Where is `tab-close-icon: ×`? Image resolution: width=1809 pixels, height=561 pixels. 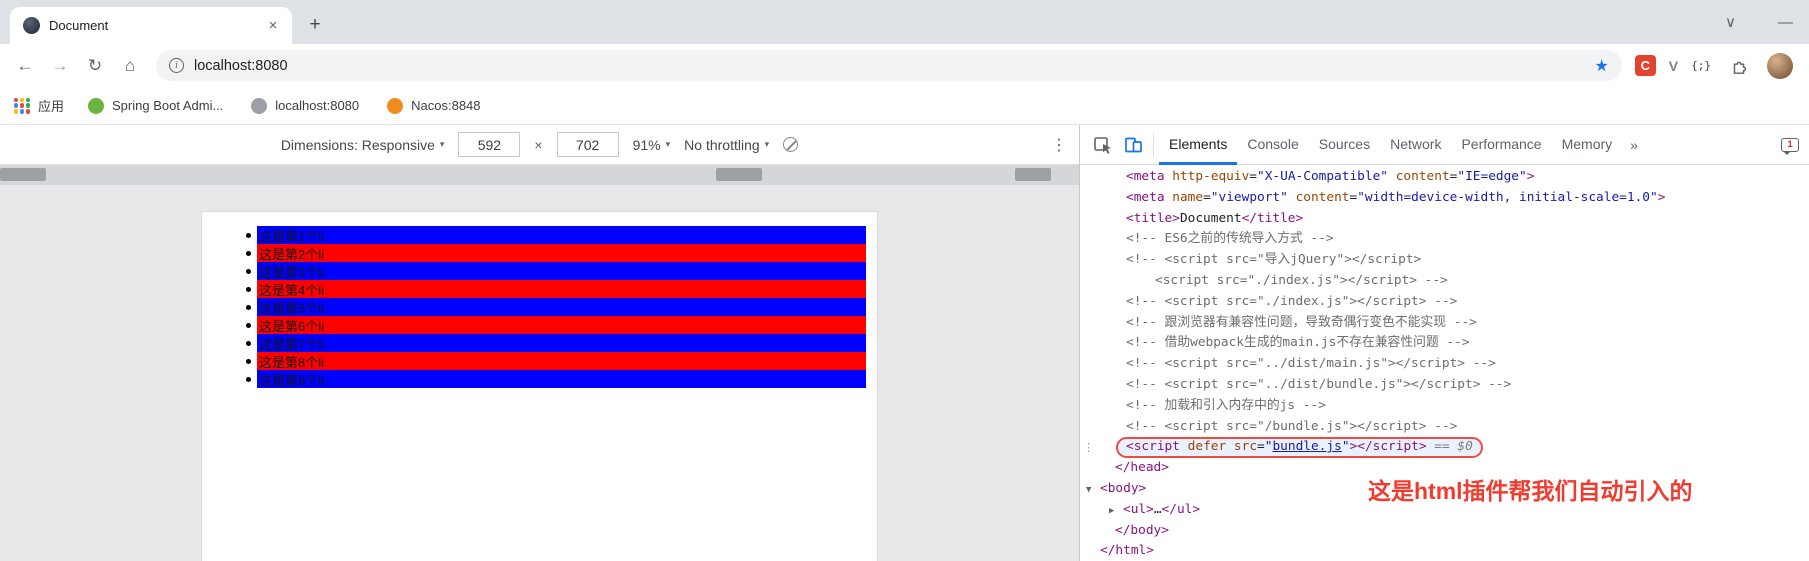
tab-close-icon: × is located at coordinates (273, 26).